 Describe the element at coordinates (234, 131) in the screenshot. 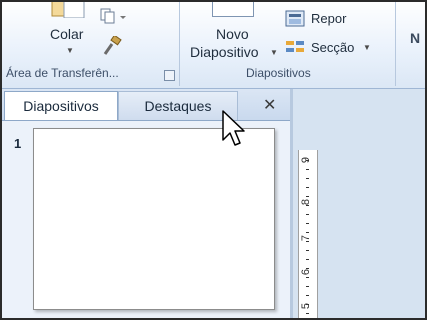

I see `mouse-cursor-icon` at that location.